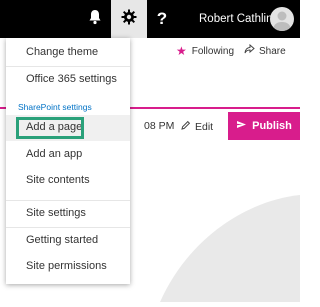 This screenshot has height=307, width=320. What do you see at coordinates (272, 51) in the screenshot?
I see `share-label: Share` at bounding box center [272, 51].